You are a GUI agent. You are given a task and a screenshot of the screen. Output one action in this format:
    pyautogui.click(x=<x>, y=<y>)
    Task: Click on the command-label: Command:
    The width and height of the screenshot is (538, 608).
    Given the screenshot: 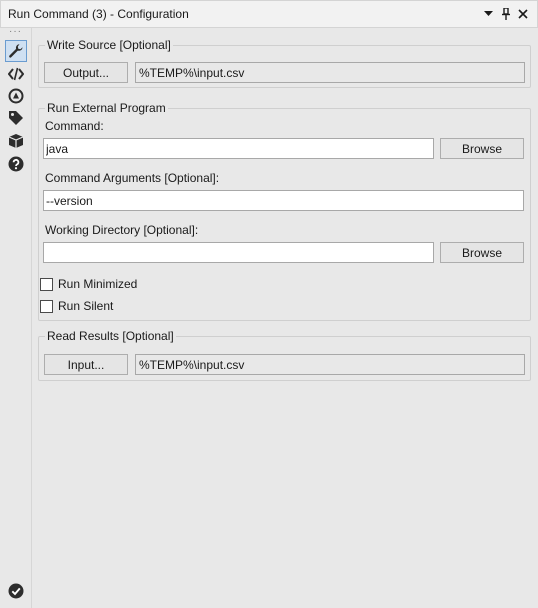 What is the action you would take?
    pyautogui.click(x=74, y=126)
    